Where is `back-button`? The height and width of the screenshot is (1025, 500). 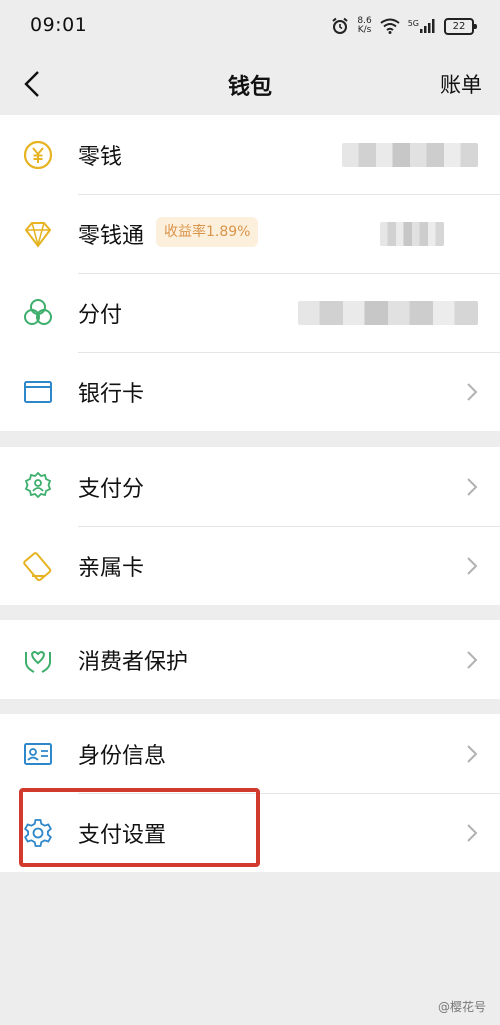 back-button is located at coordinates (32, 84).